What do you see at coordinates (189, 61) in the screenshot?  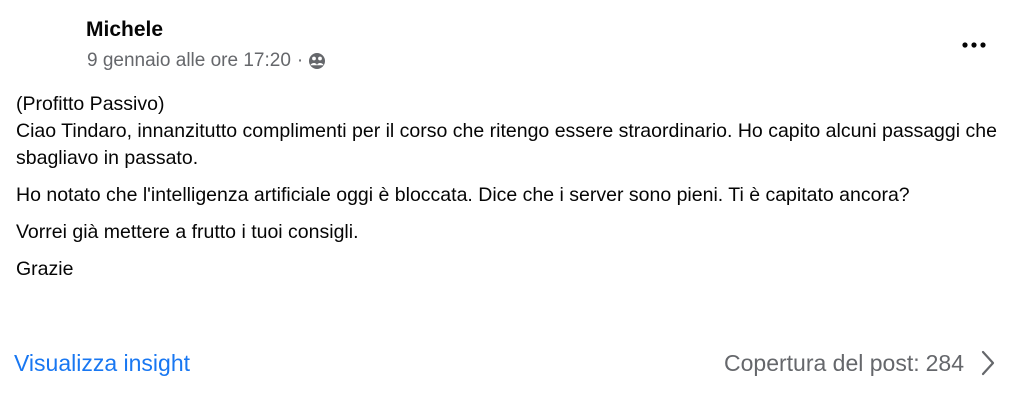 I see `post-timestamp: 9 gennaio alle ore 17:20` at bounding box center [189, 61].